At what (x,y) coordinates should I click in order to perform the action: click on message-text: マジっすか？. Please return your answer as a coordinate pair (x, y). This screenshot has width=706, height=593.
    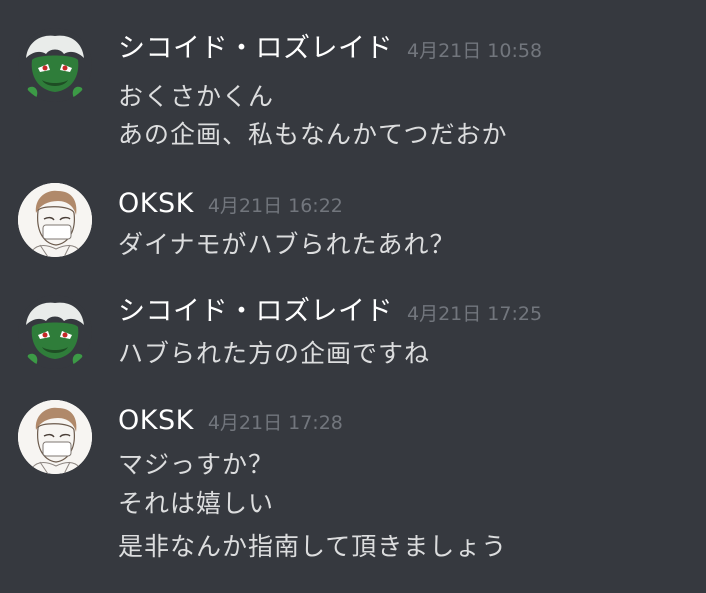
    Looking at the image, I should click on (196, 464).